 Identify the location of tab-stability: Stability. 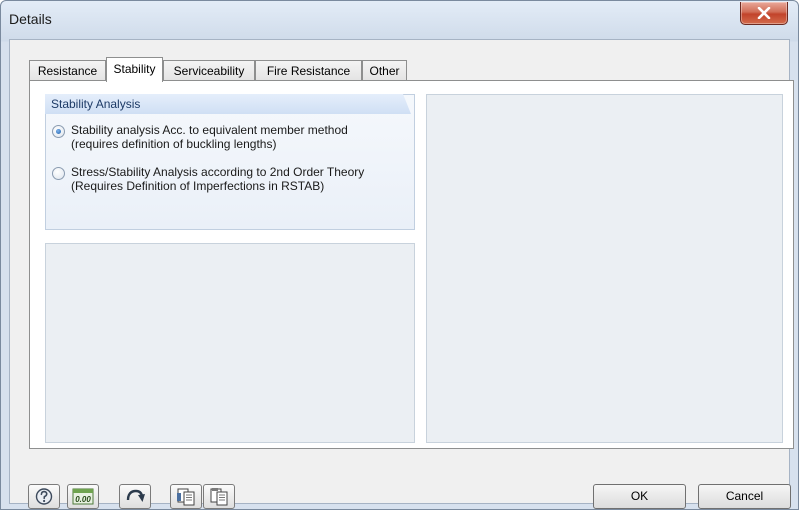
(134, 69).